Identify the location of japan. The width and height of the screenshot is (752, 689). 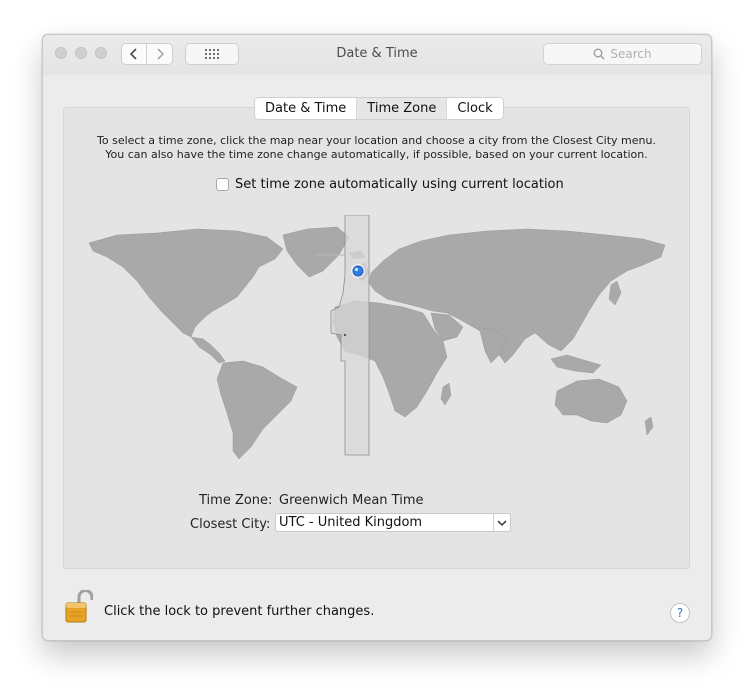
(615, 293).